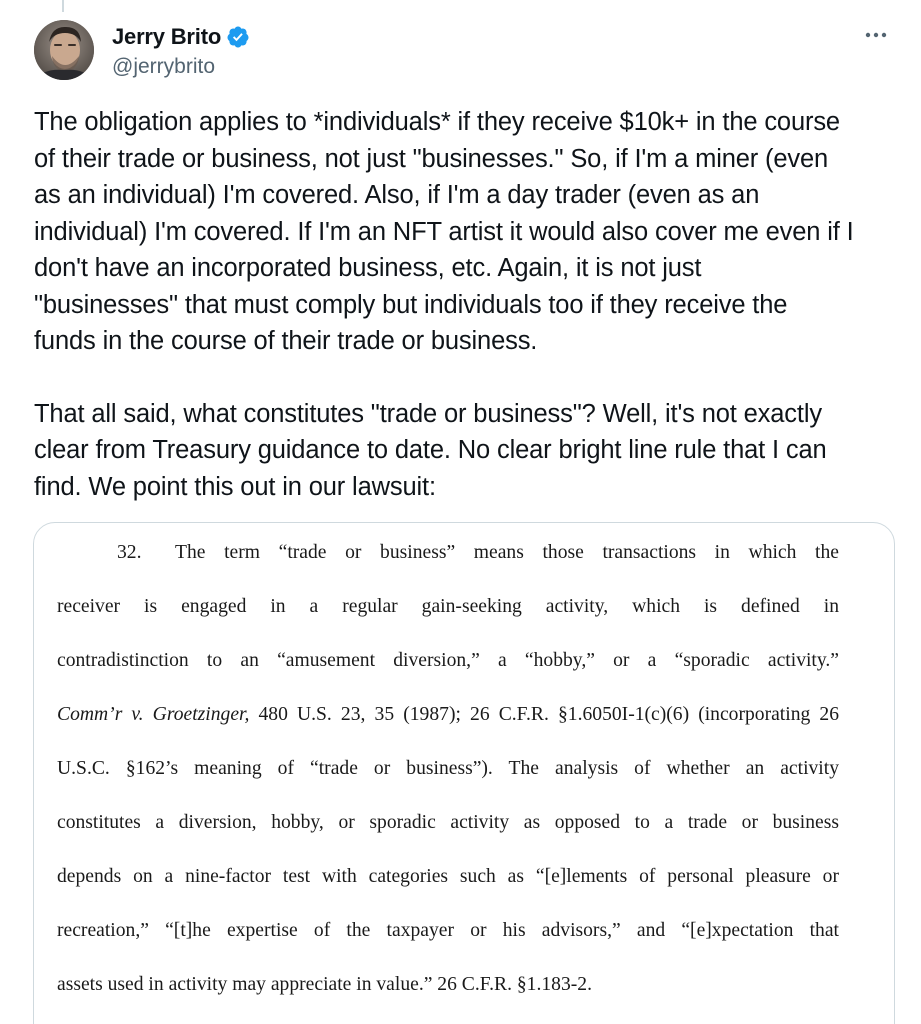 This screenshot has width=921, height=1024. I want to click on verified-badge-icon, so click(238, 37).